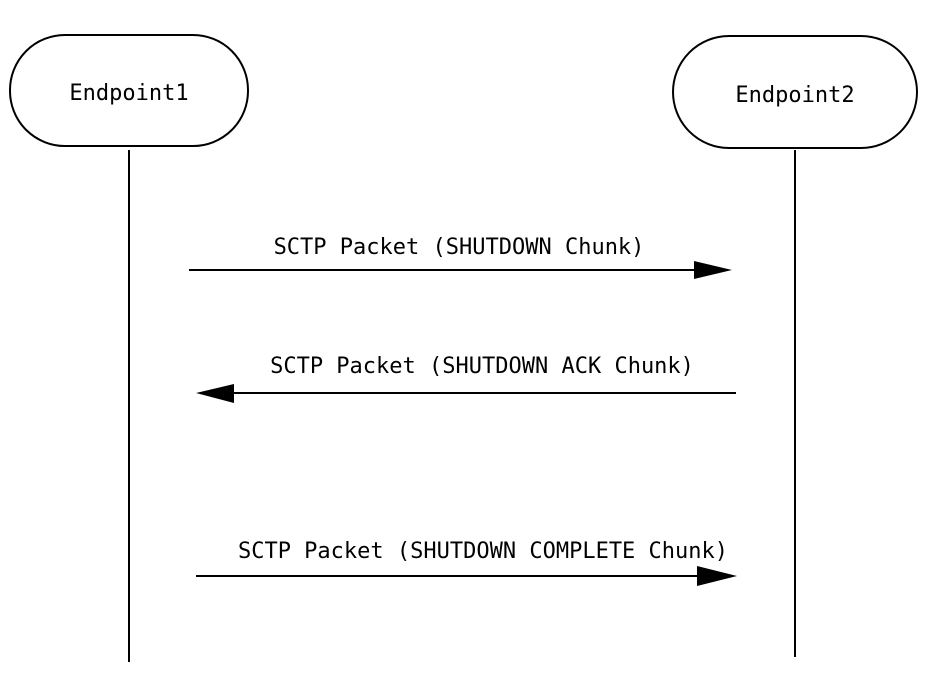  Describe the element at coordinates (794, 95) in the screenshot. I see `participant-label: Endpoint2` at that location.